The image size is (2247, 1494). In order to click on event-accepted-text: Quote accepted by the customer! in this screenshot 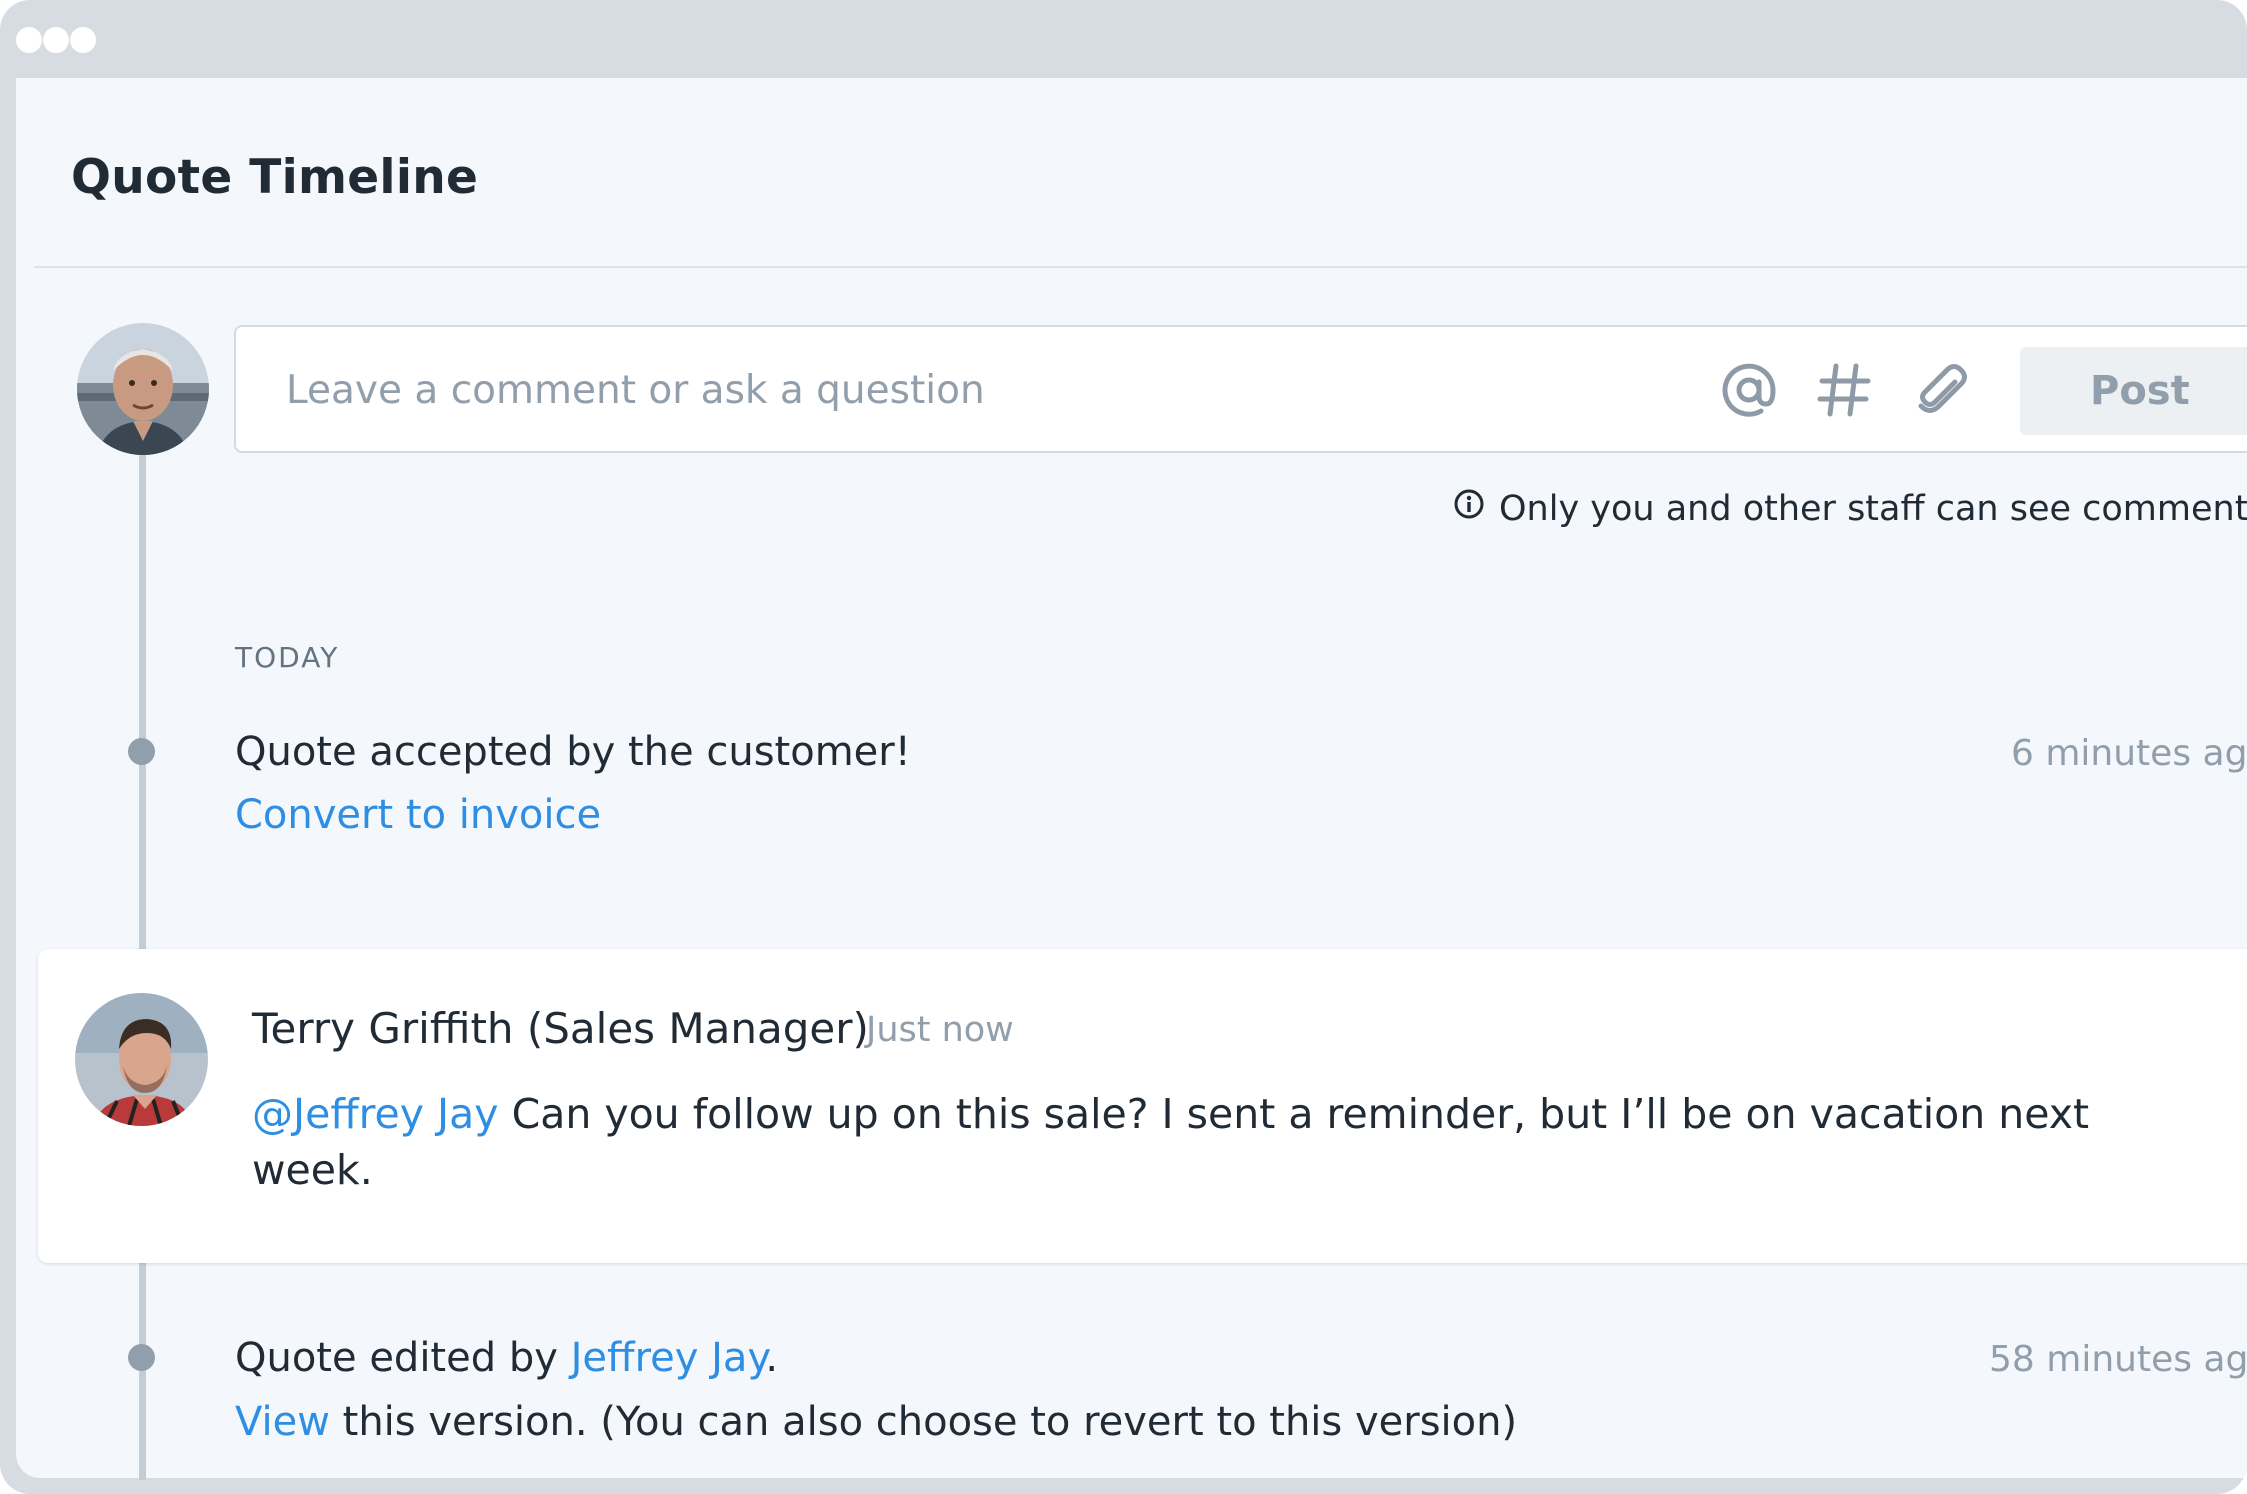, I will do `click(573, 752)`.